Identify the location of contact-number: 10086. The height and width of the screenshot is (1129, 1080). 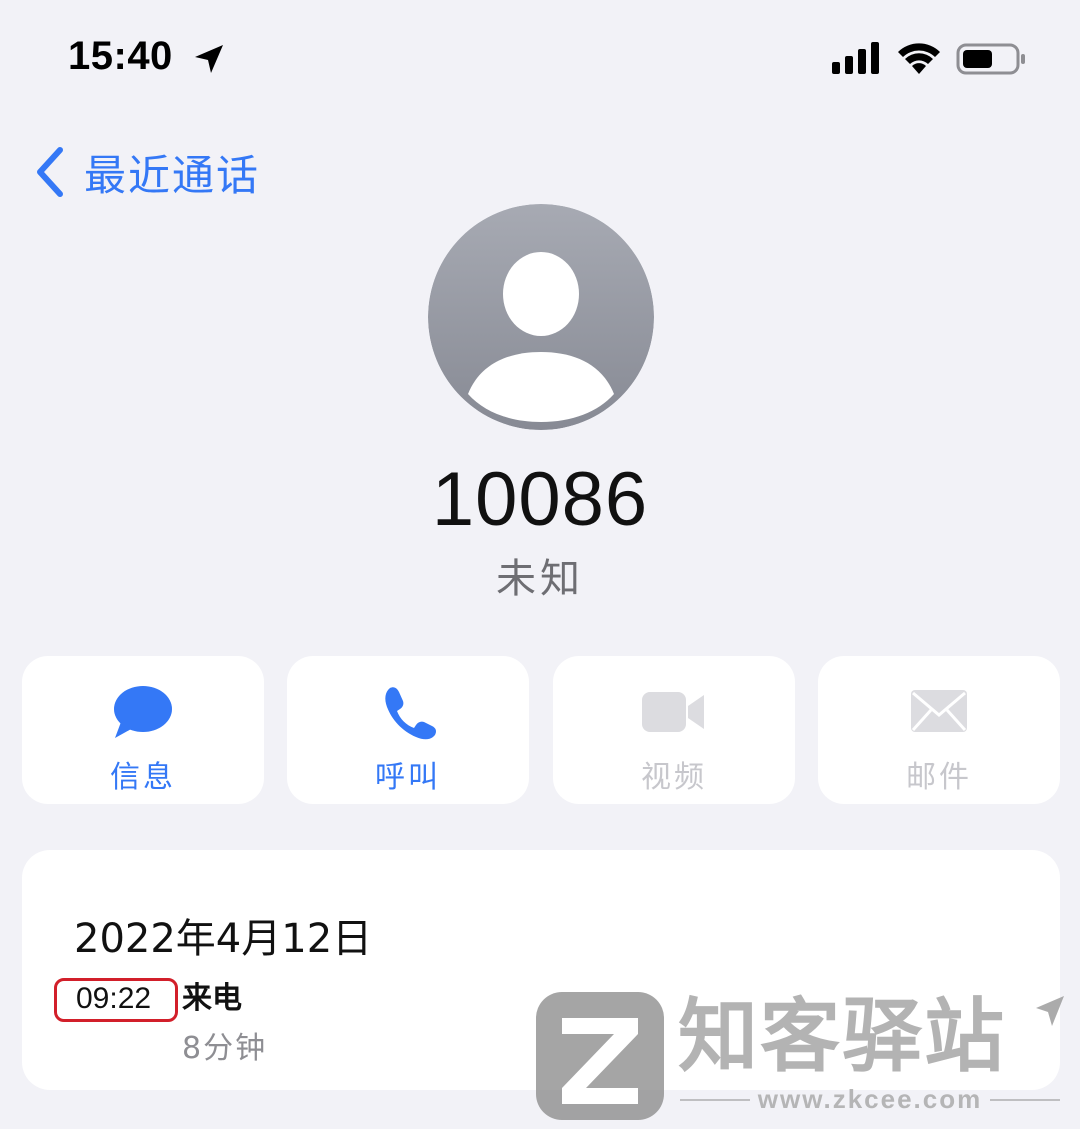
(540, 499).